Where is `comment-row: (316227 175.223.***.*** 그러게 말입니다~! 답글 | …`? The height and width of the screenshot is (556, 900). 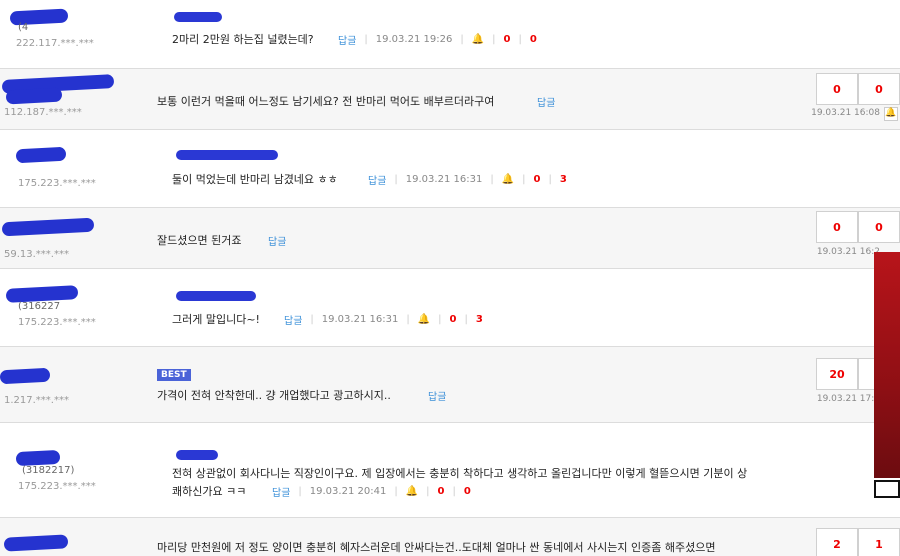 comment-row: (316227 175.223.***.*** 그러게 말입니다~! 답글 | … is located at coordinates (450, 308).